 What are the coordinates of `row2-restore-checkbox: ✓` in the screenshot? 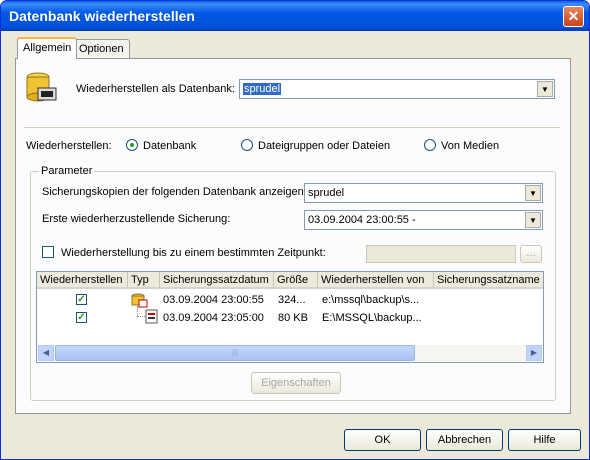 It's located at (81, 317).